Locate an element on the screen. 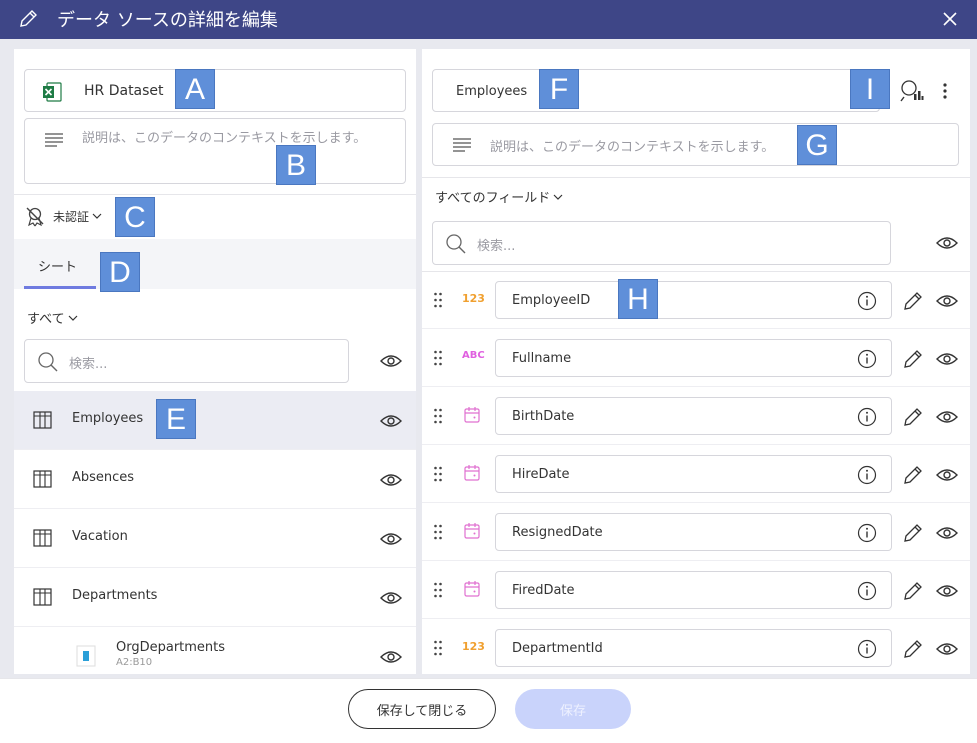 Image resolution: width=977 pixels, height=743 pixels. save-and-close-button: 保存して閉じる is located at coordinates (422, 709).